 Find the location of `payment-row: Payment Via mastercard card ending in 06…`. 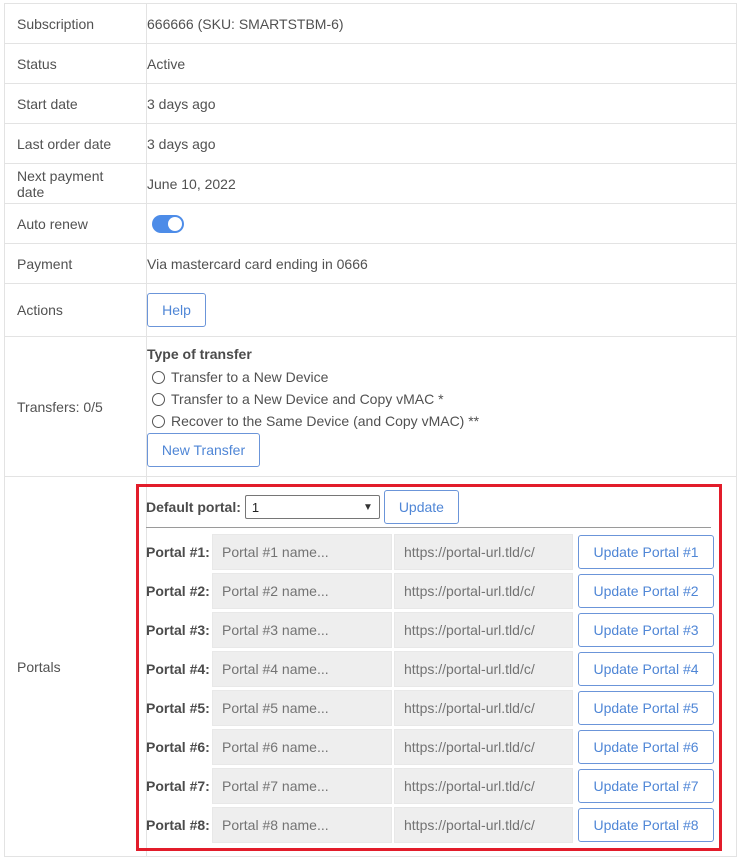

payment-row: Payment Via mastercard card ending in 06… is located at coordinates (370, 263).